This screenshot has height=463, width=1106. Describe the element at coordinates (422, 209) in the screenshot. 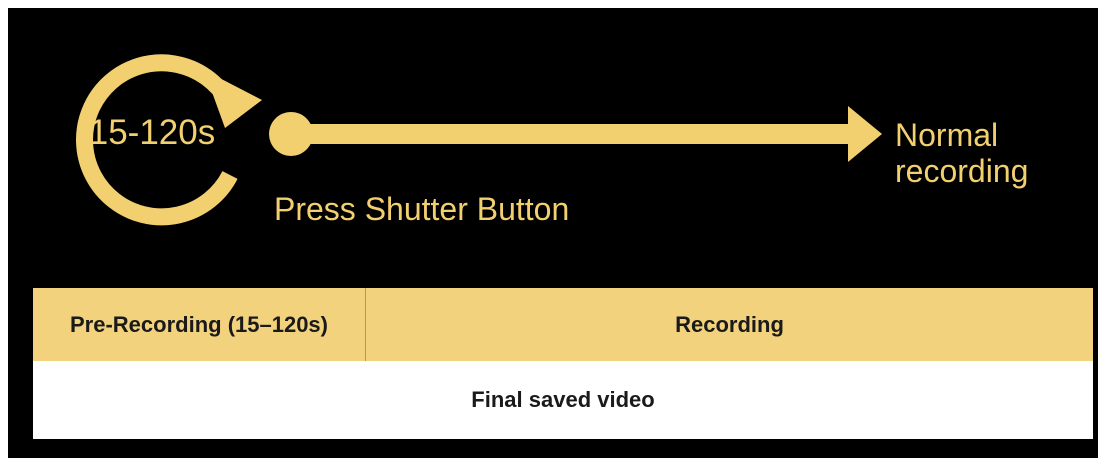

I see `trigger-label: Press Shutter Button` at that location.